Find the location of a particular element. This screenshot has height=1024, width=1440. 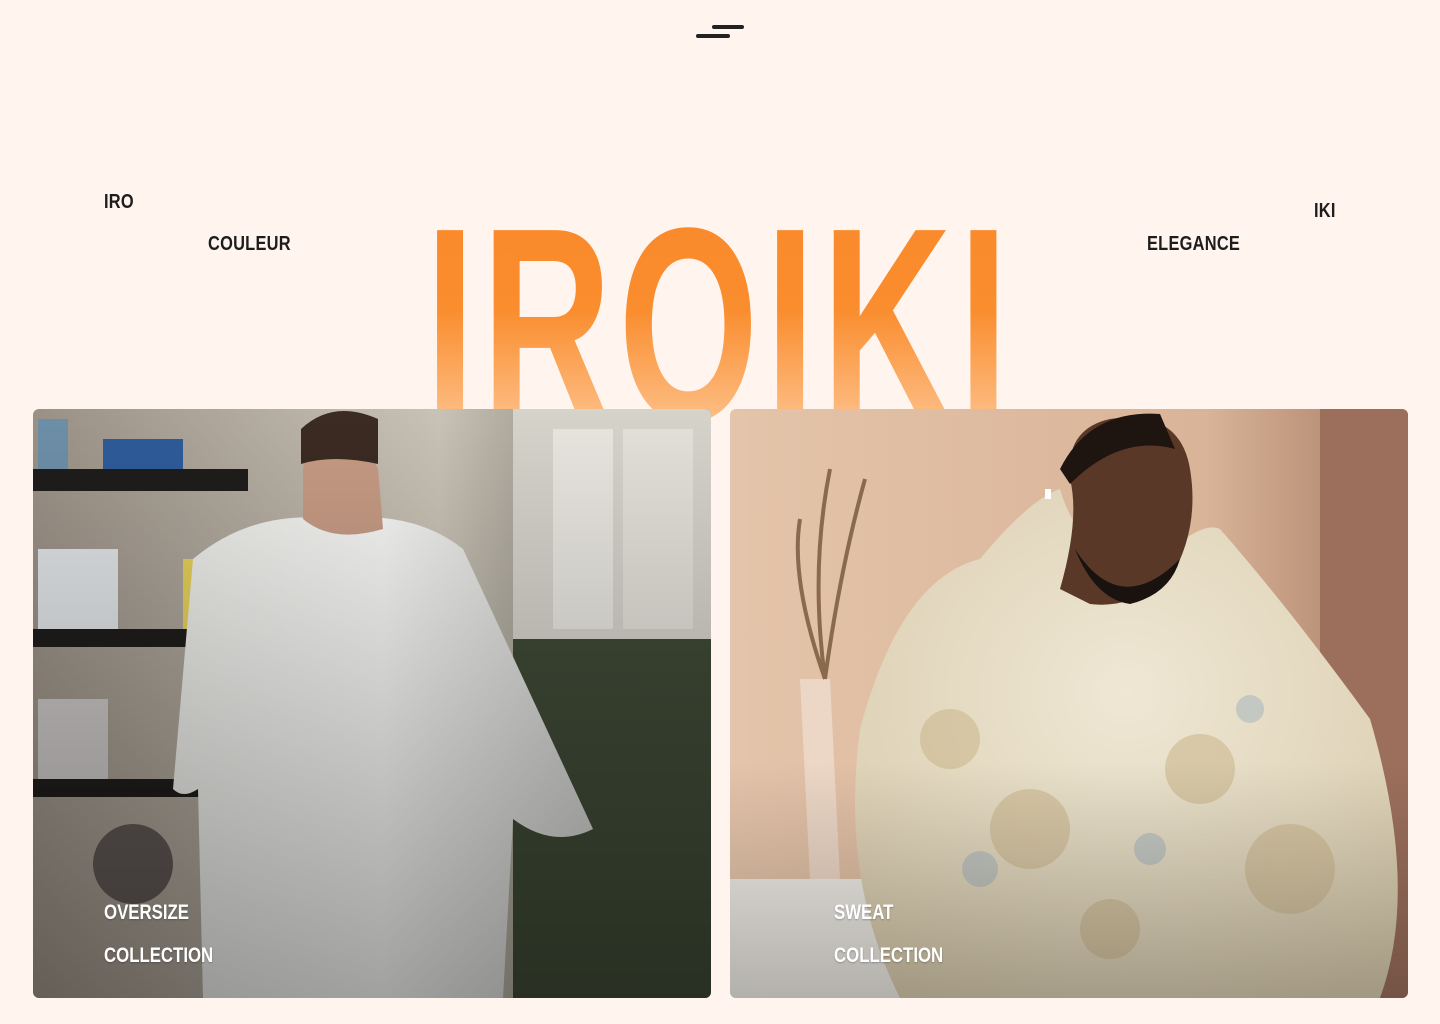

hero-word-couleur: COULEUR is located at coordinates (249, 244).